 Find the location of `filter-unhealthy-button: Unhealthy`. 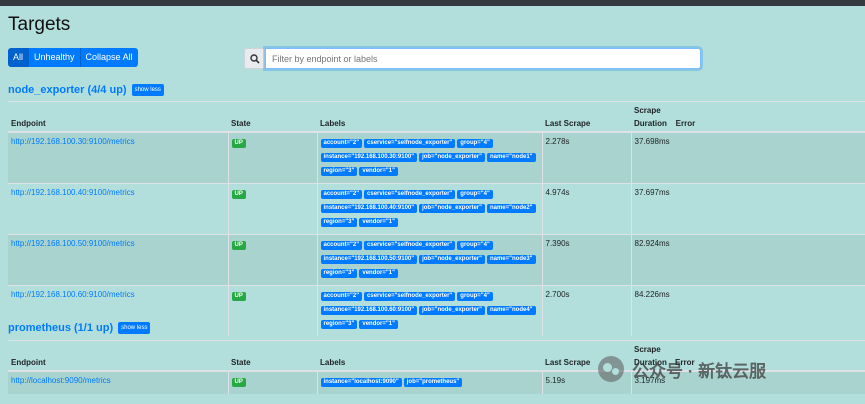

filter-unhealthy-button: Unhealthy is located at coordinates (55, 57).